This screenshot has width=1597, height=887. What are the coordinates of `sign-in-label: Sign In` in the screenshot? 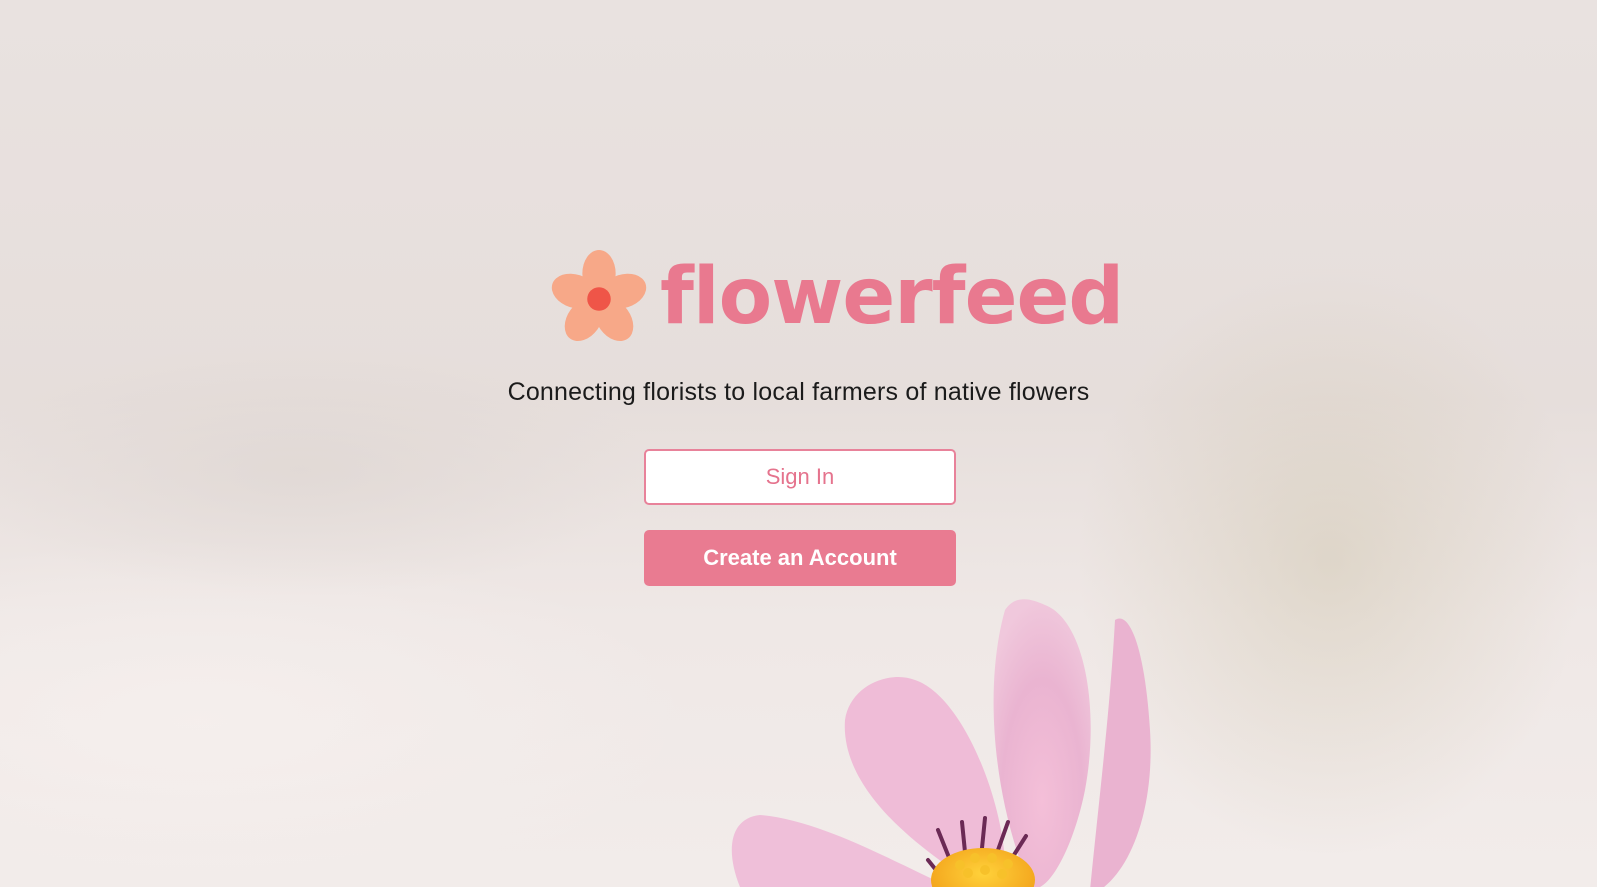 It's located at (800, 476).